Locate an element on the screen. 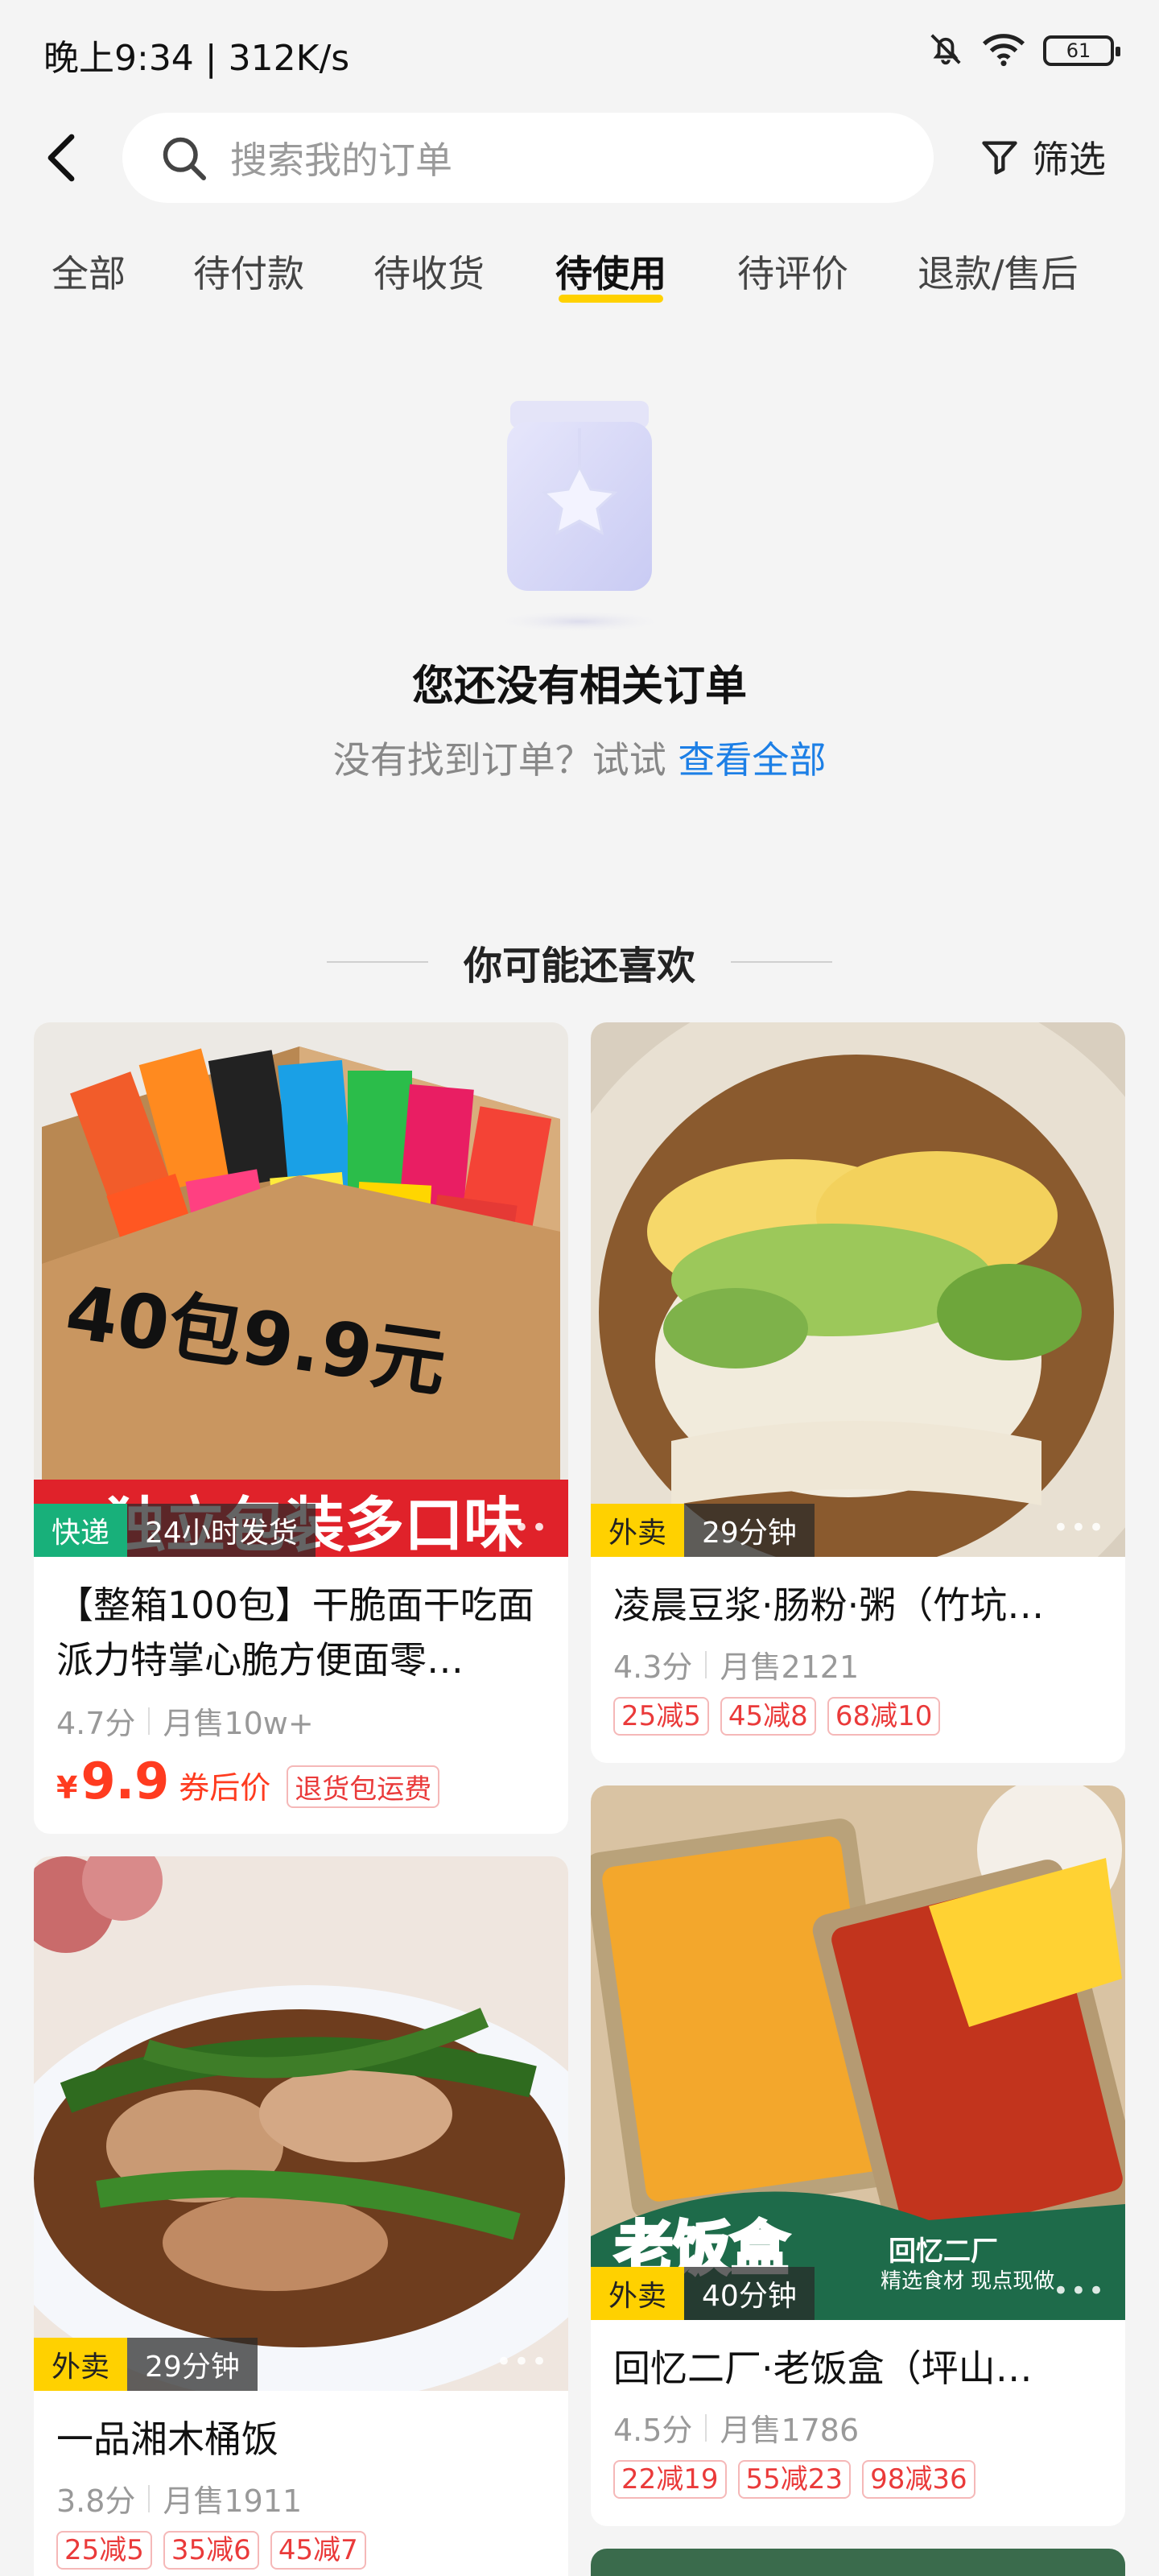 The height and width of the screenshot is (2576, 1159). status-bar: 晚上9:34 | 312K/s 61 is located at coordinates (579, 50).